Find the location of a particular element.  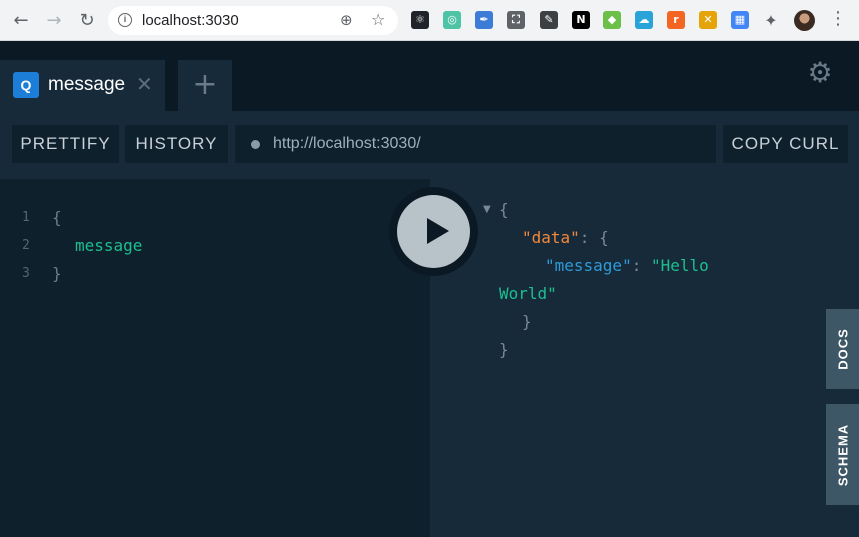

result-outer-close-brace: } is located at coordinates (504, 349).